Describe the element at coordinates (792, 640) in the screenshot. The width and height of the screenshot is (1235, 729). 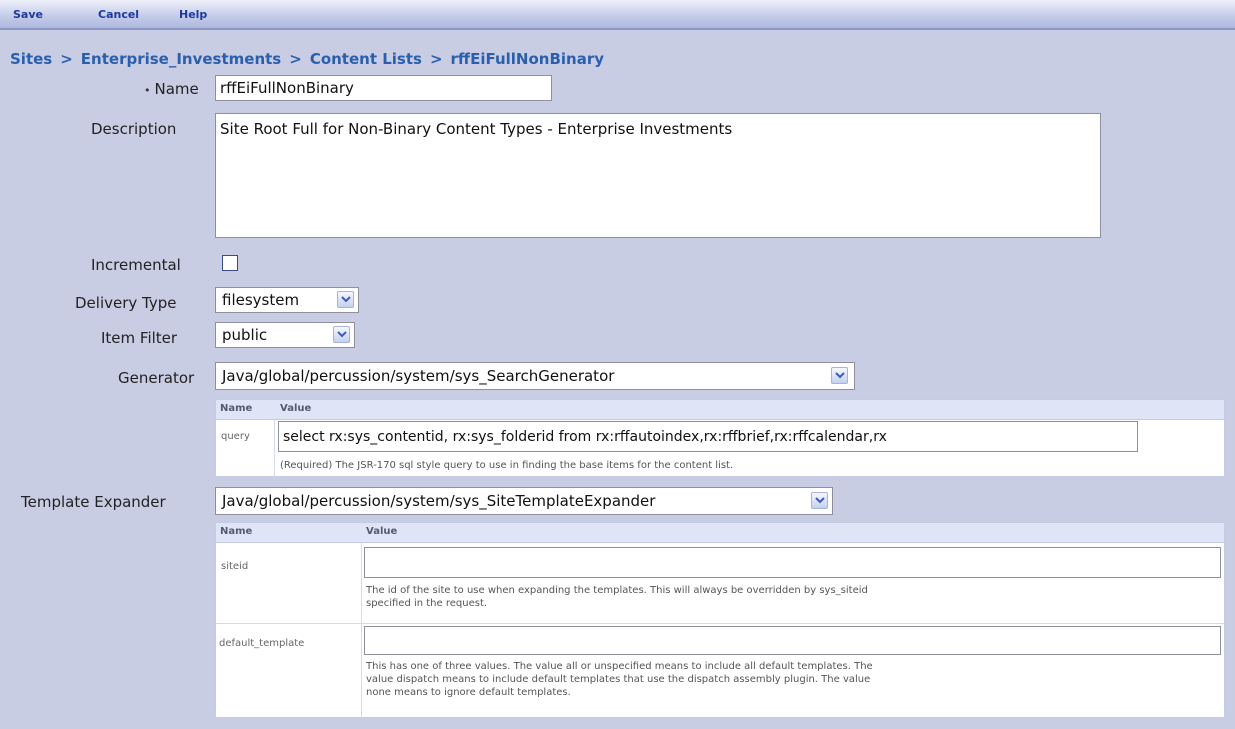
I see `default-template-field` at that location.